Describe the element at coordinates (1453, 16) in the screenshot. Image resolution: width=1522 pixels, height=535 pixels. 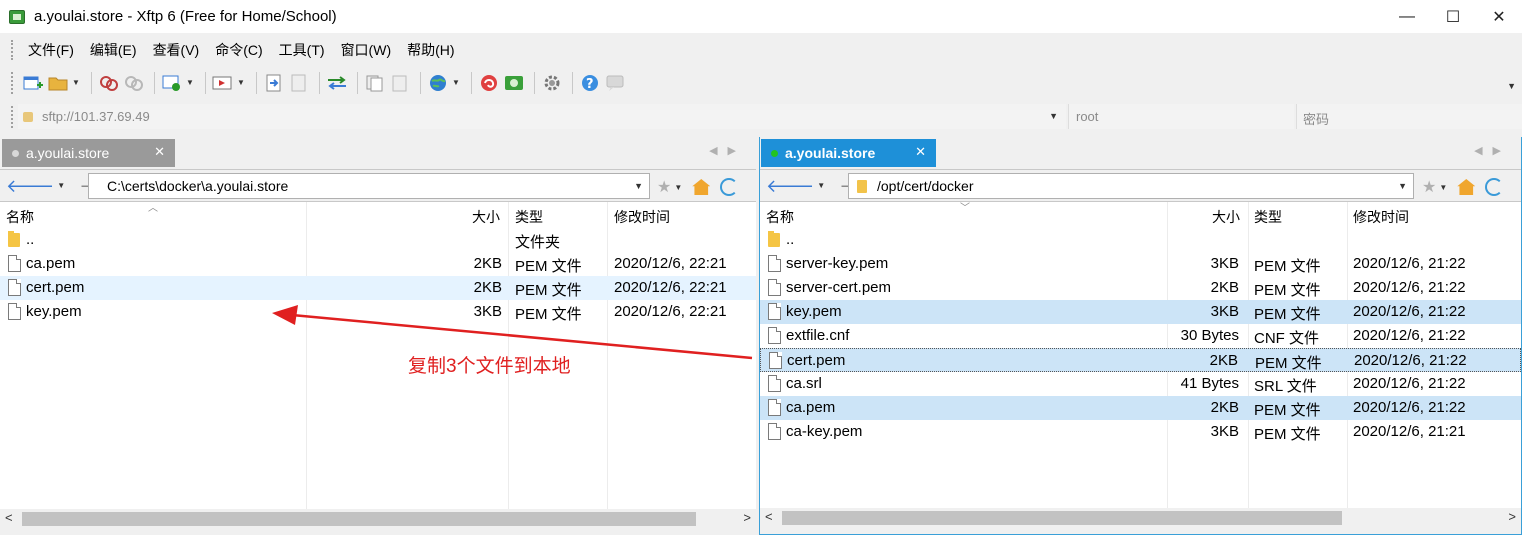
I see `maximize-button: ☐` at that location.